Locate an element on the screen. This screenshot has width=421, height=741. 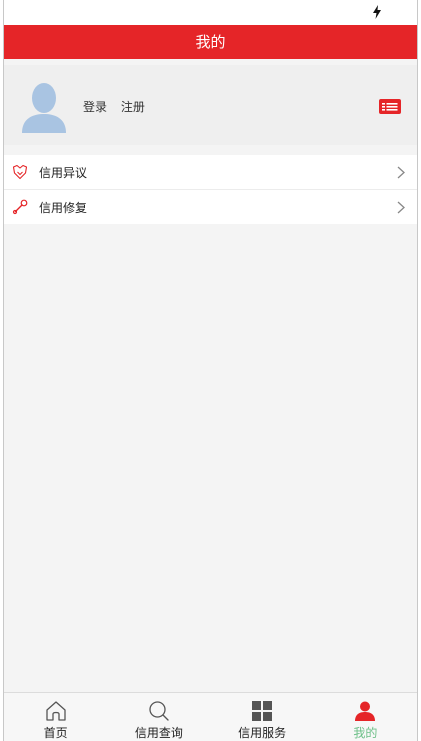
page-title: 我的 is located at coordinates (210, 42).